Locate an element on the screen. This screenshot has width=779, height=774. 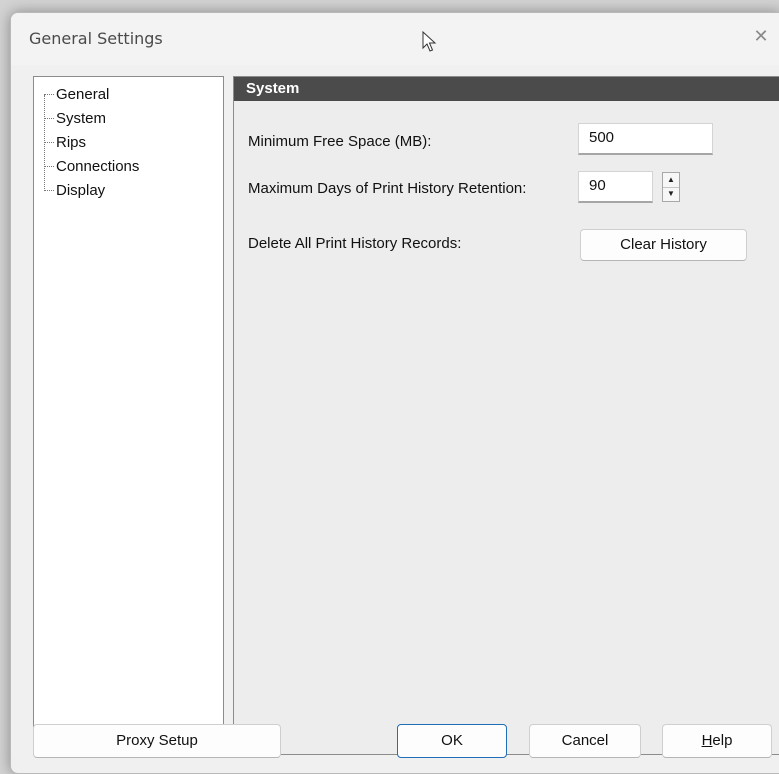
max-days-input: 90 is located at coordinates (615, 187).